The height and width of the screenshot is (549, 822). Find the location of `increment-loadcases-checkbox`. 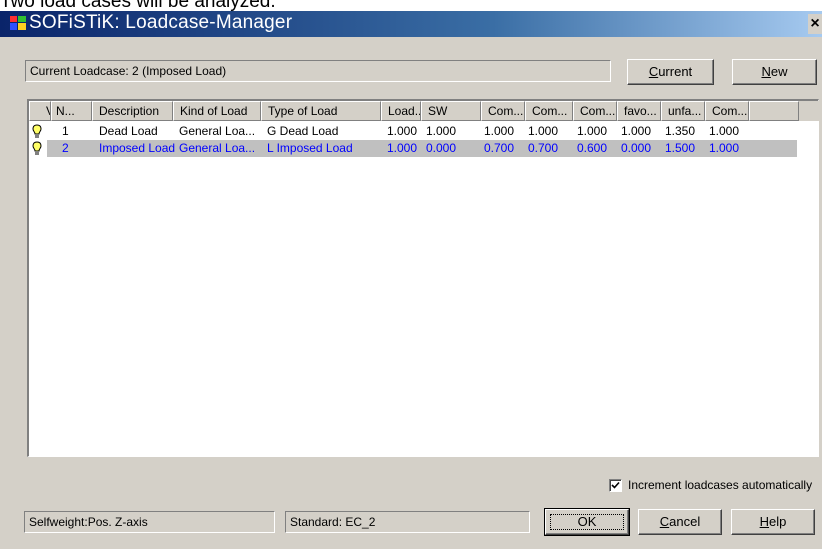

increment-loadcases-checkbox is located at coordinates (615, 485).